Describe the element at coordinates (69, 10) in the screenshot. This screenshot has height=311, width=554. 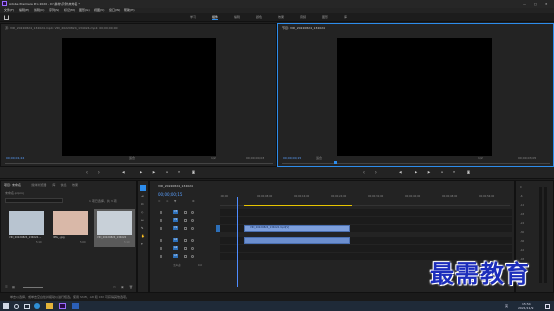
I see `menu-item-4: 标记(M)` at that location.